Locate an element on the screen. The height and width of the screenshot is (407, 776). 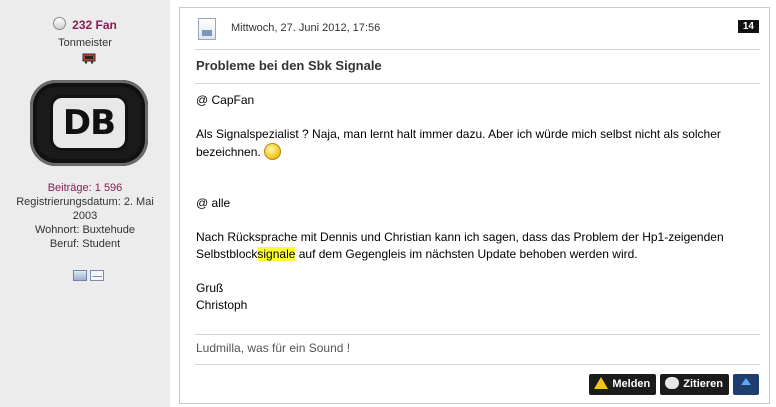
avatar: DB is located at coordinates (89, 123).